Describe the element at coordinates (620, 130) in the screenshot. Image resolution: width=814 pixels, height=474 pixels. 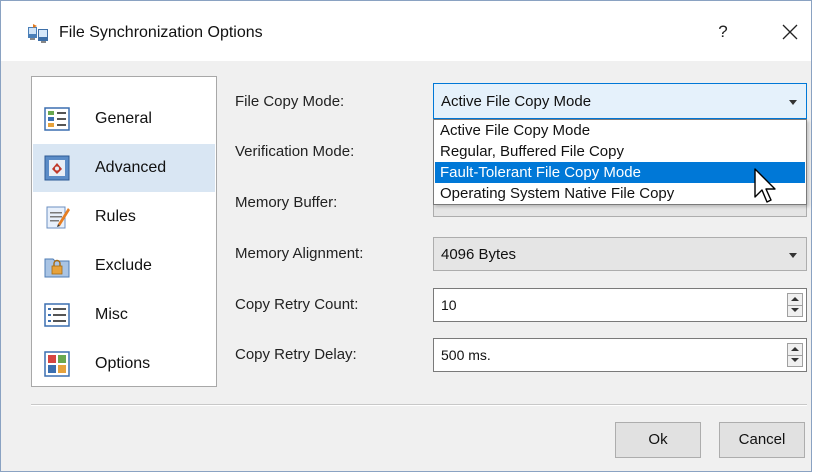
I see `dropdown-option-active: Active File Copy Mode` at that location.